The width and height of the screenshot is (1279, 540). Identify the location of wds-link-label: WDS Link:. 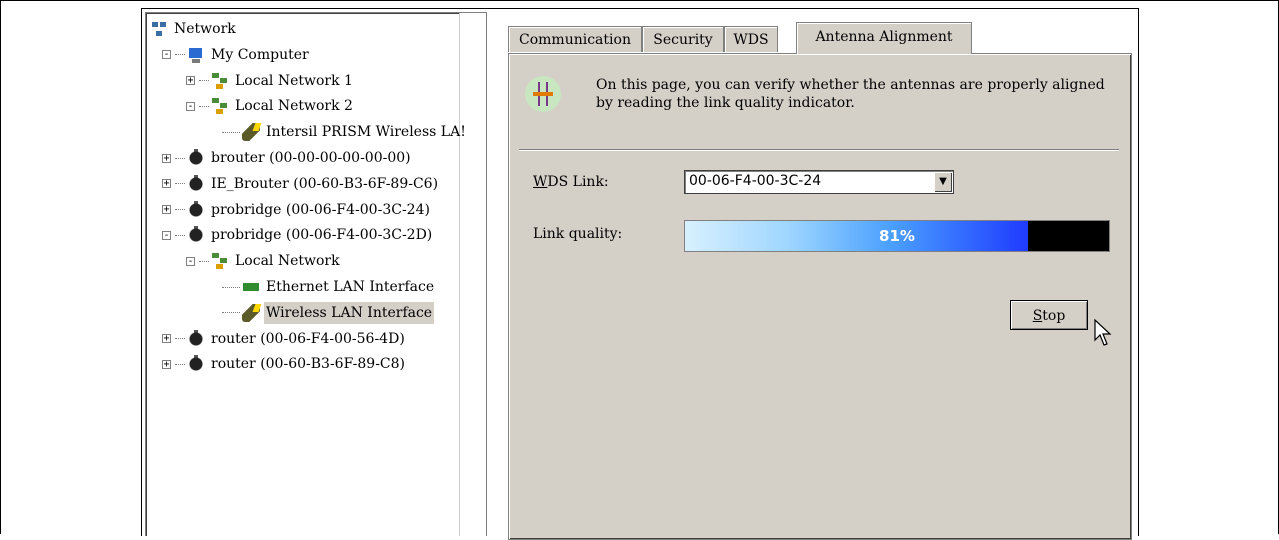
(571, 182).